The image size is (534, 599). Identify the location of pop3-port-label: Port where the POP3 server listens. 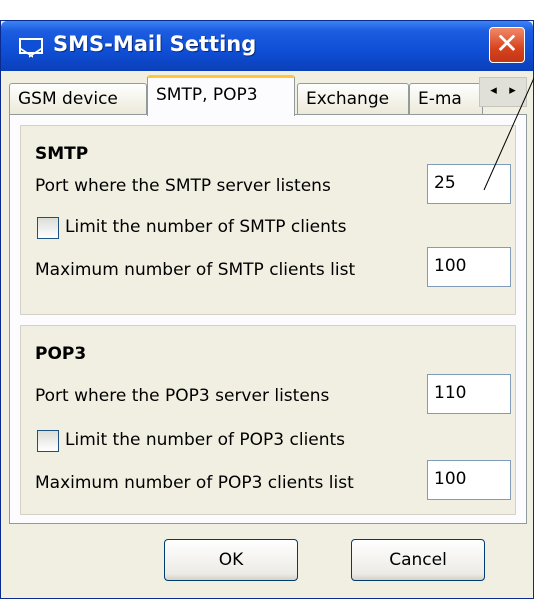
(182, 396).